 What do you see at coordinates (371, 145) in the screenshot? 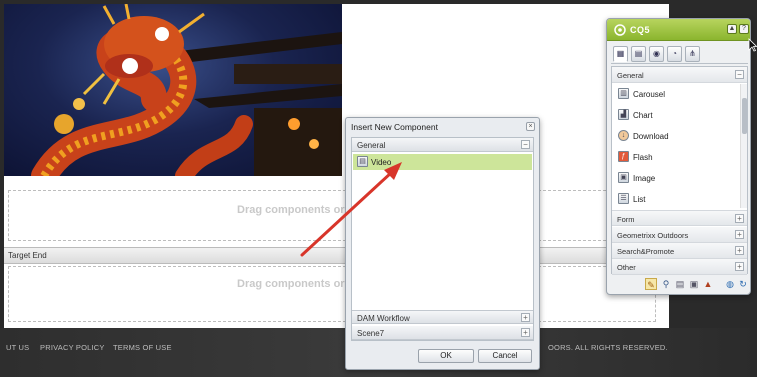
I see `dialog-group-general-label: General` at bounding box center [371, 145].